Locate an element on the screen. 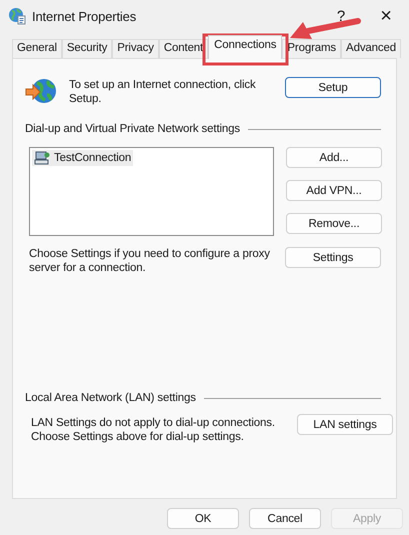 This screenshot has width=409, height=535. help-button: ? is located at coordinates (341, 16).